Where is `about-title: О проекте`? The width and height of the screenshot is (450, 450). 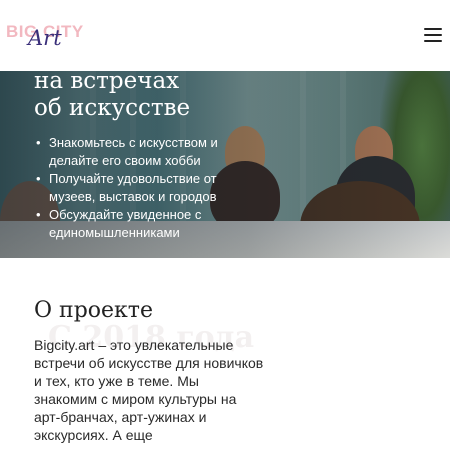 about-title: О проекте is located at coordinates (93, 310).